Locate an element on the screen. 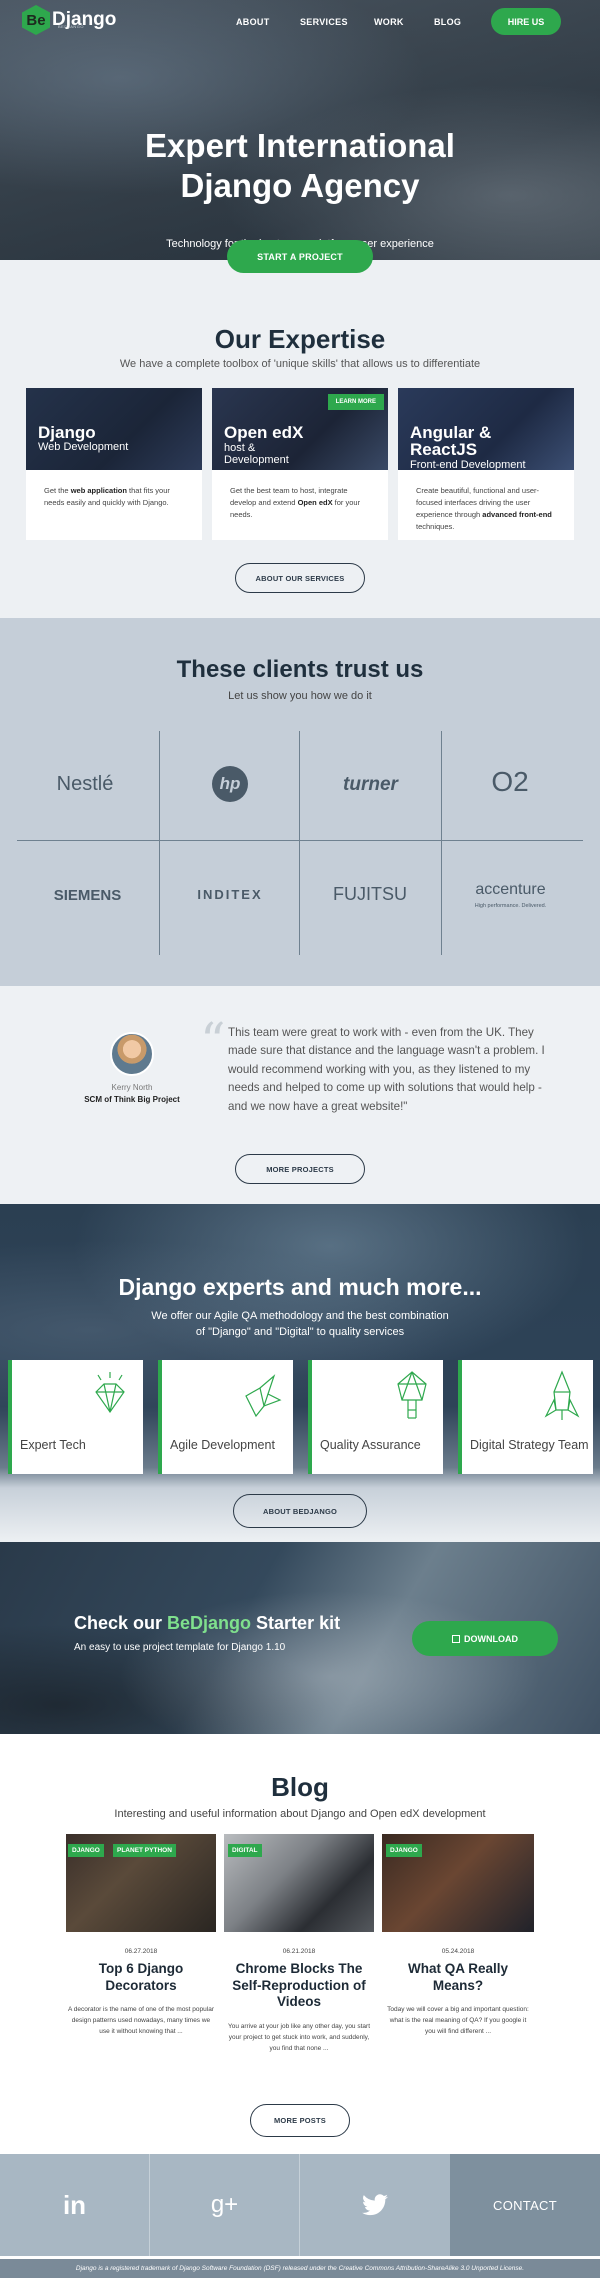  diamond-icon is located at coordinates (110, 1393).